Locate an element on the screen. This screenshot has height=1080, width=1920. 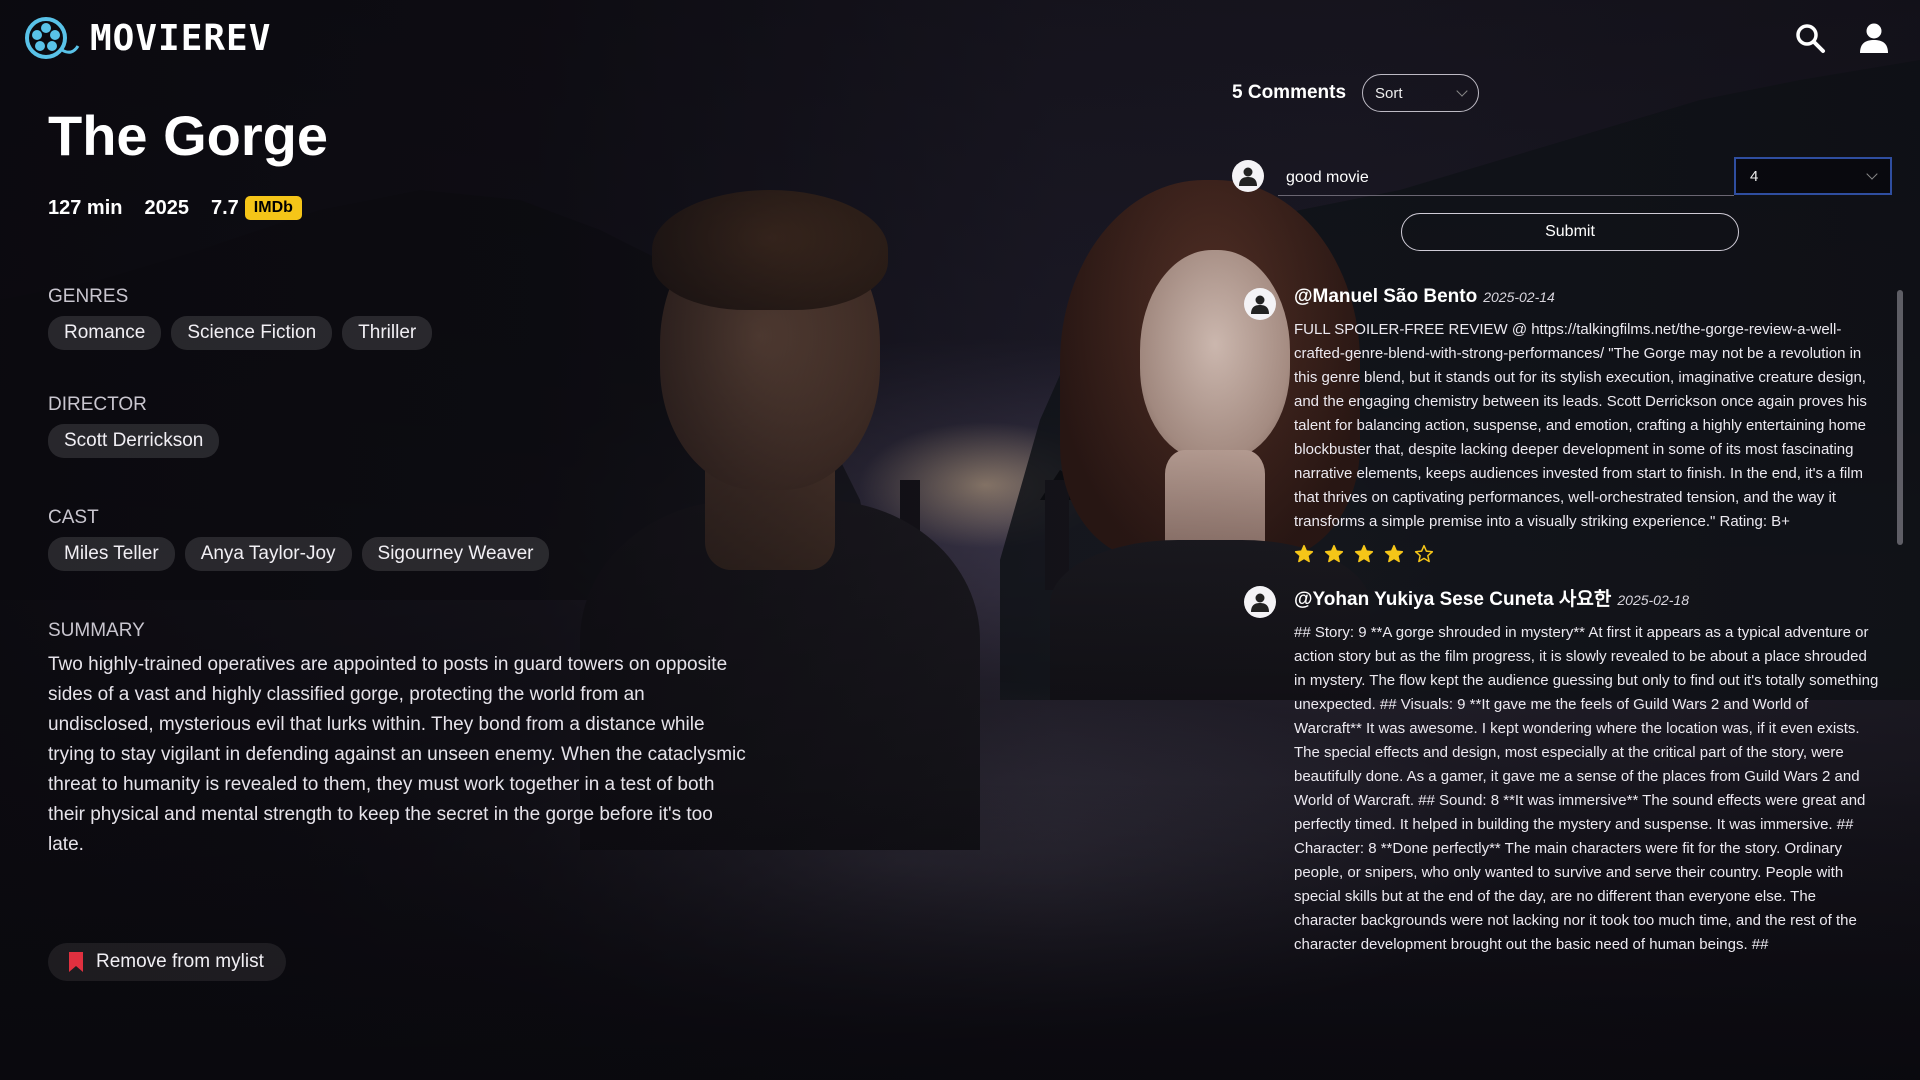
imdb-rating: 7.7 IMDb is located at coordinates (256, 208).